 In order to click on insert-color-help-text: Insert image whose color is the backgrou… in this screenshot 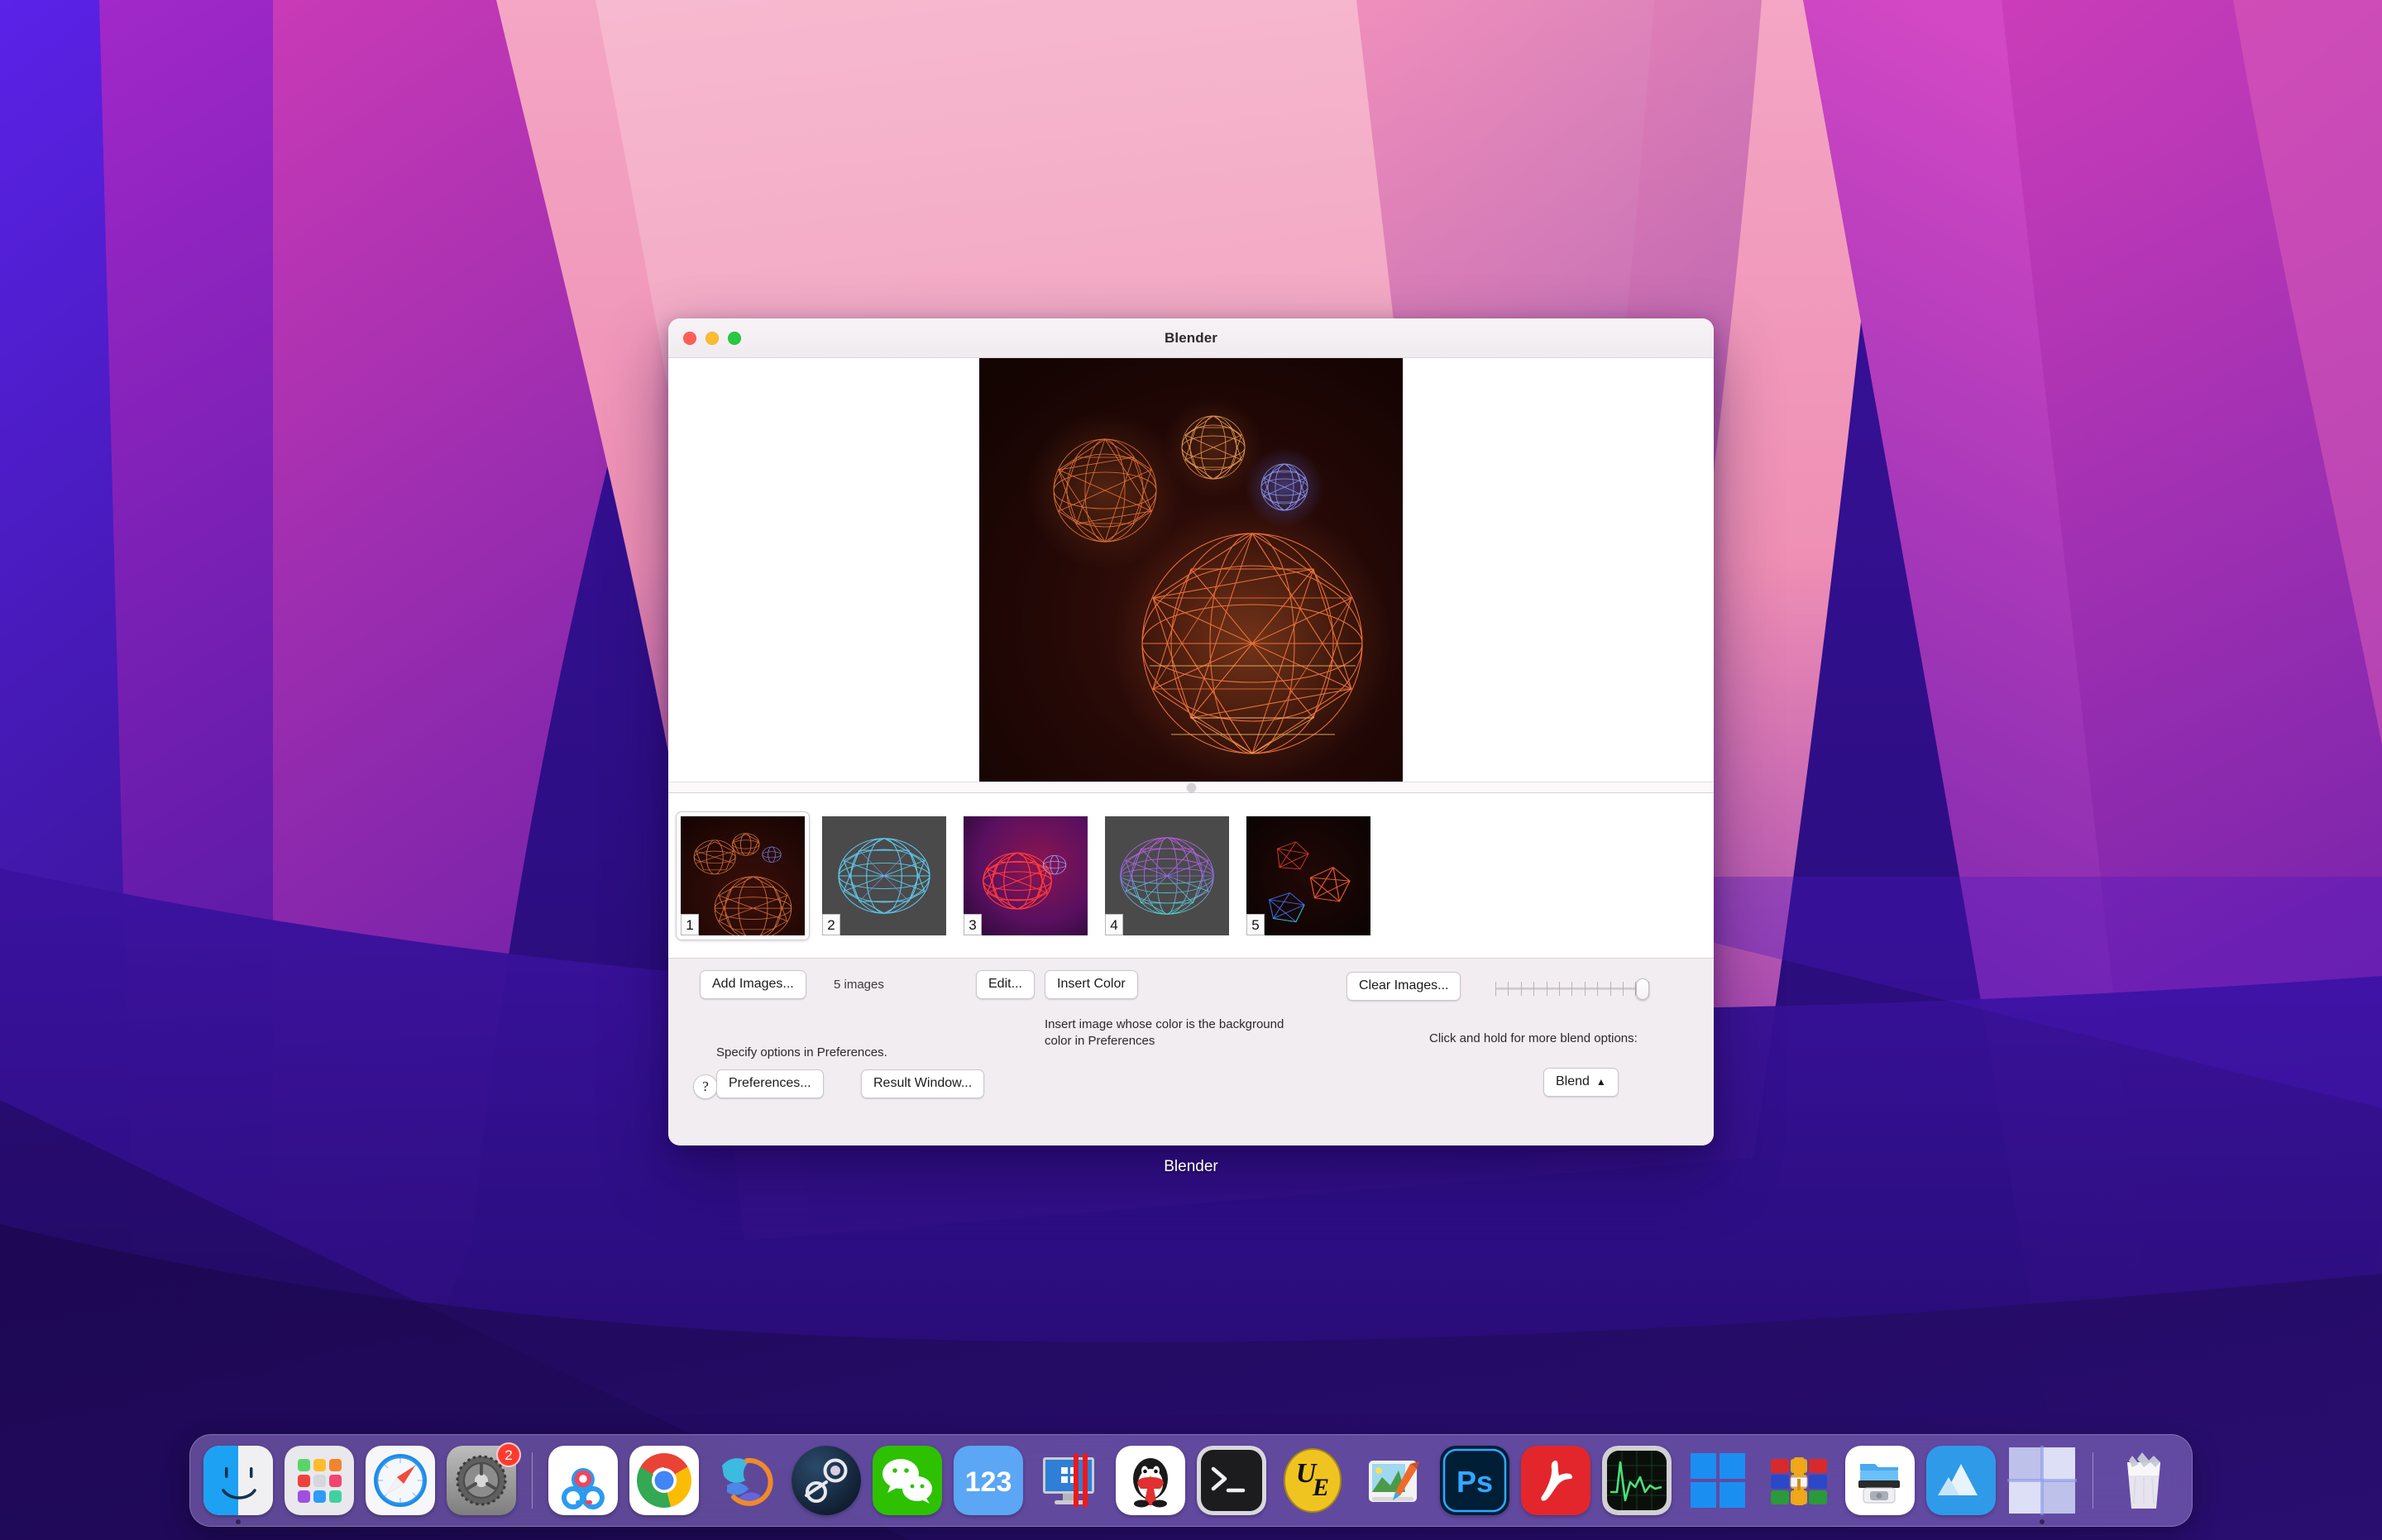, I will do `click(1165, 1032)`.